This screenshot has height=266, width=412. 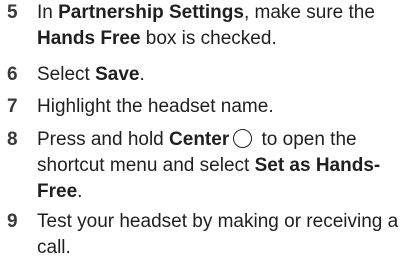 I want to click on step-text-part: Select, so click(x=66, y=74).